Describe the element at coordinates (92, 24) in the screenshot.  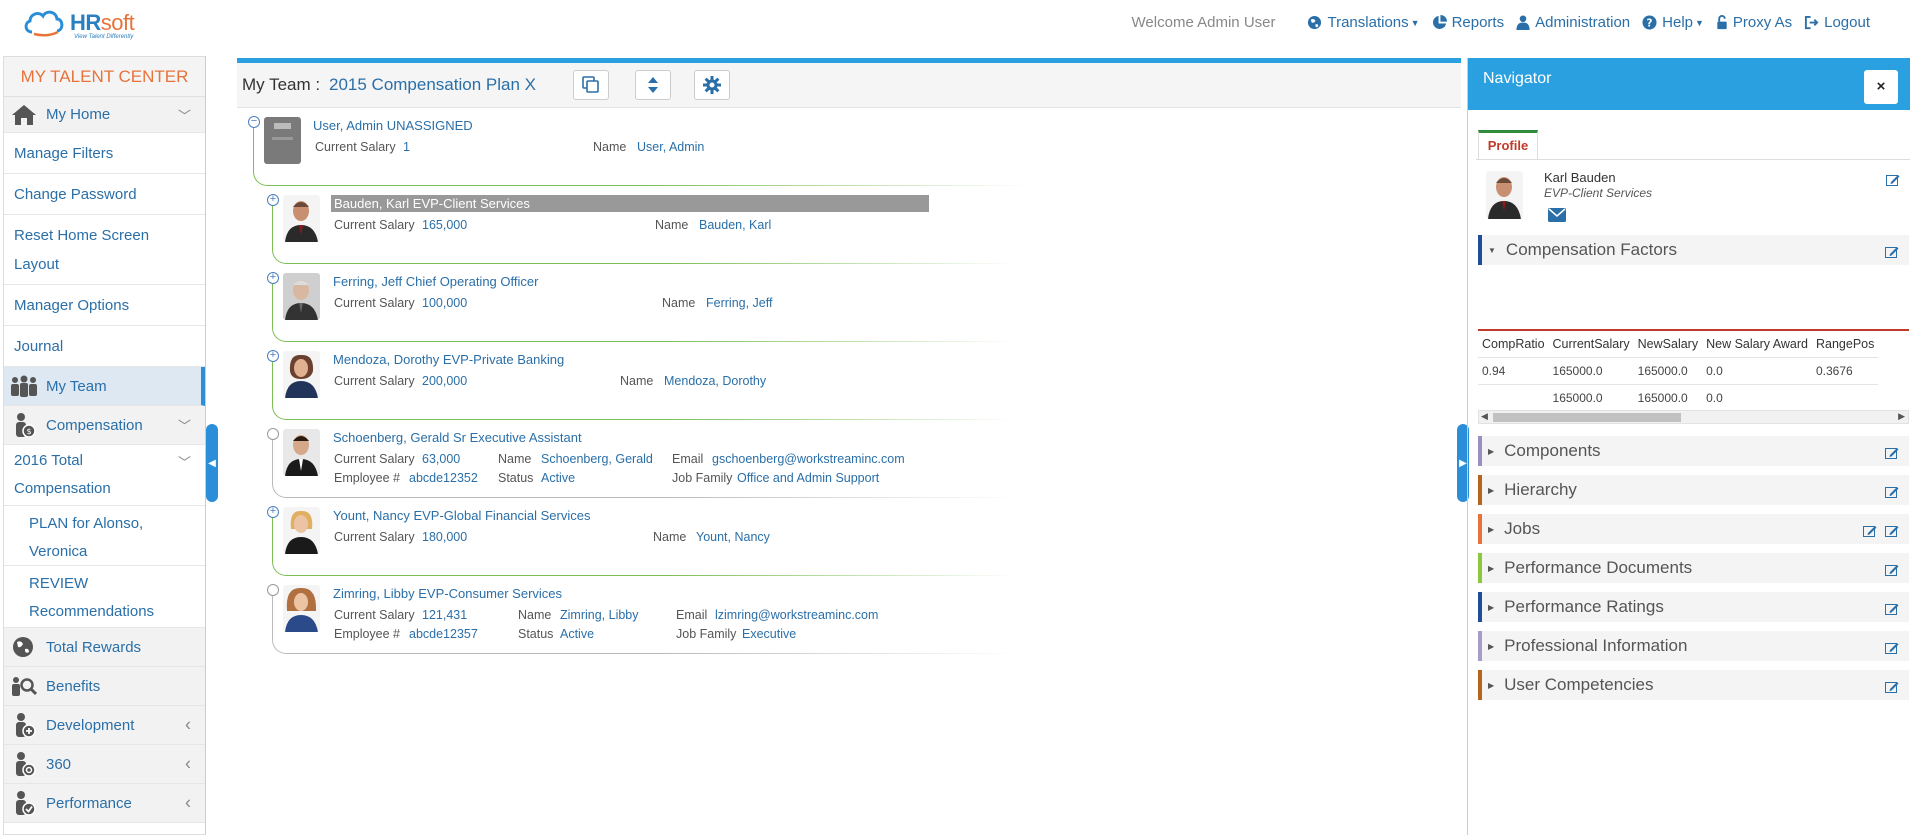
I see `hrsoft-logo: HRsoft View Talent Differently` at that location.